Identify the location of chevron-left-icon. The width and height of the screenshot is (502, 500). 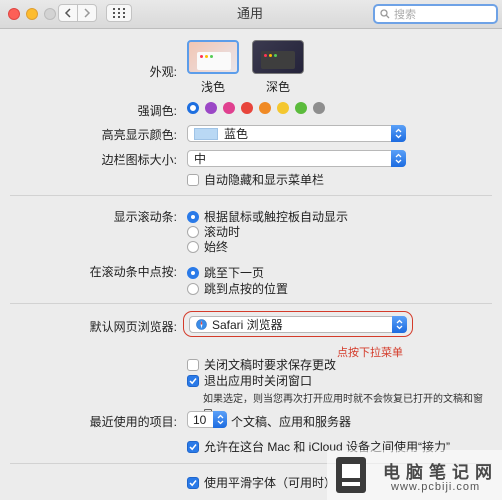
(67, 13).